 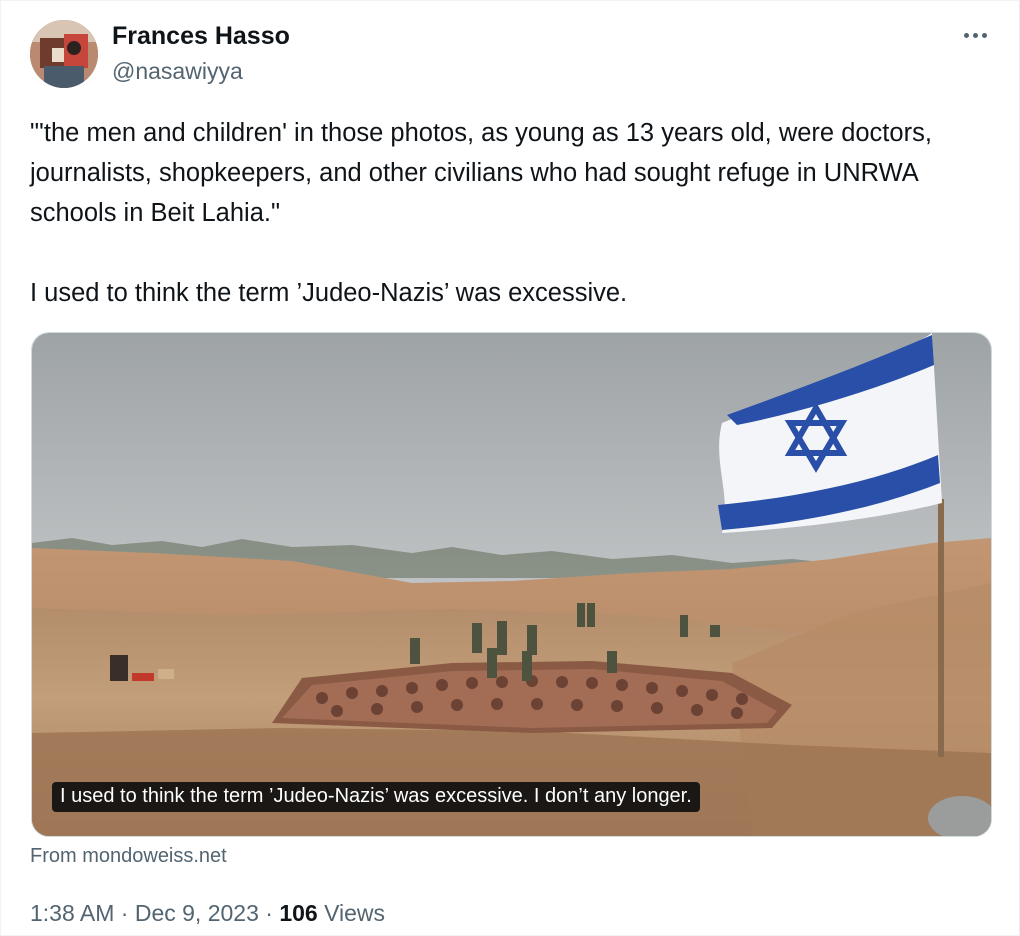 What do you see at coordinates (355, 913) in the screenshot?
I see `views-label: Views` at bounding box center [355, 913].